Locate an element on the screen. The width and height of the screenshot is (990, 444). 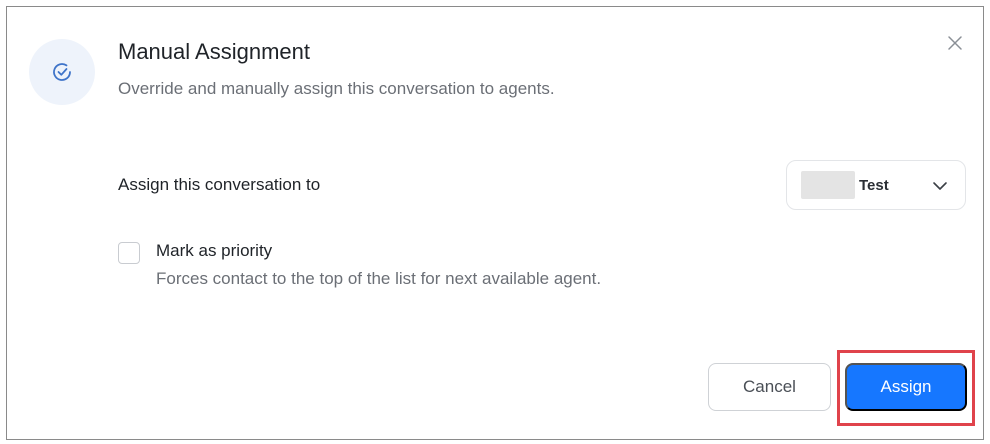
close-icon is located at coordinates (955, 43).